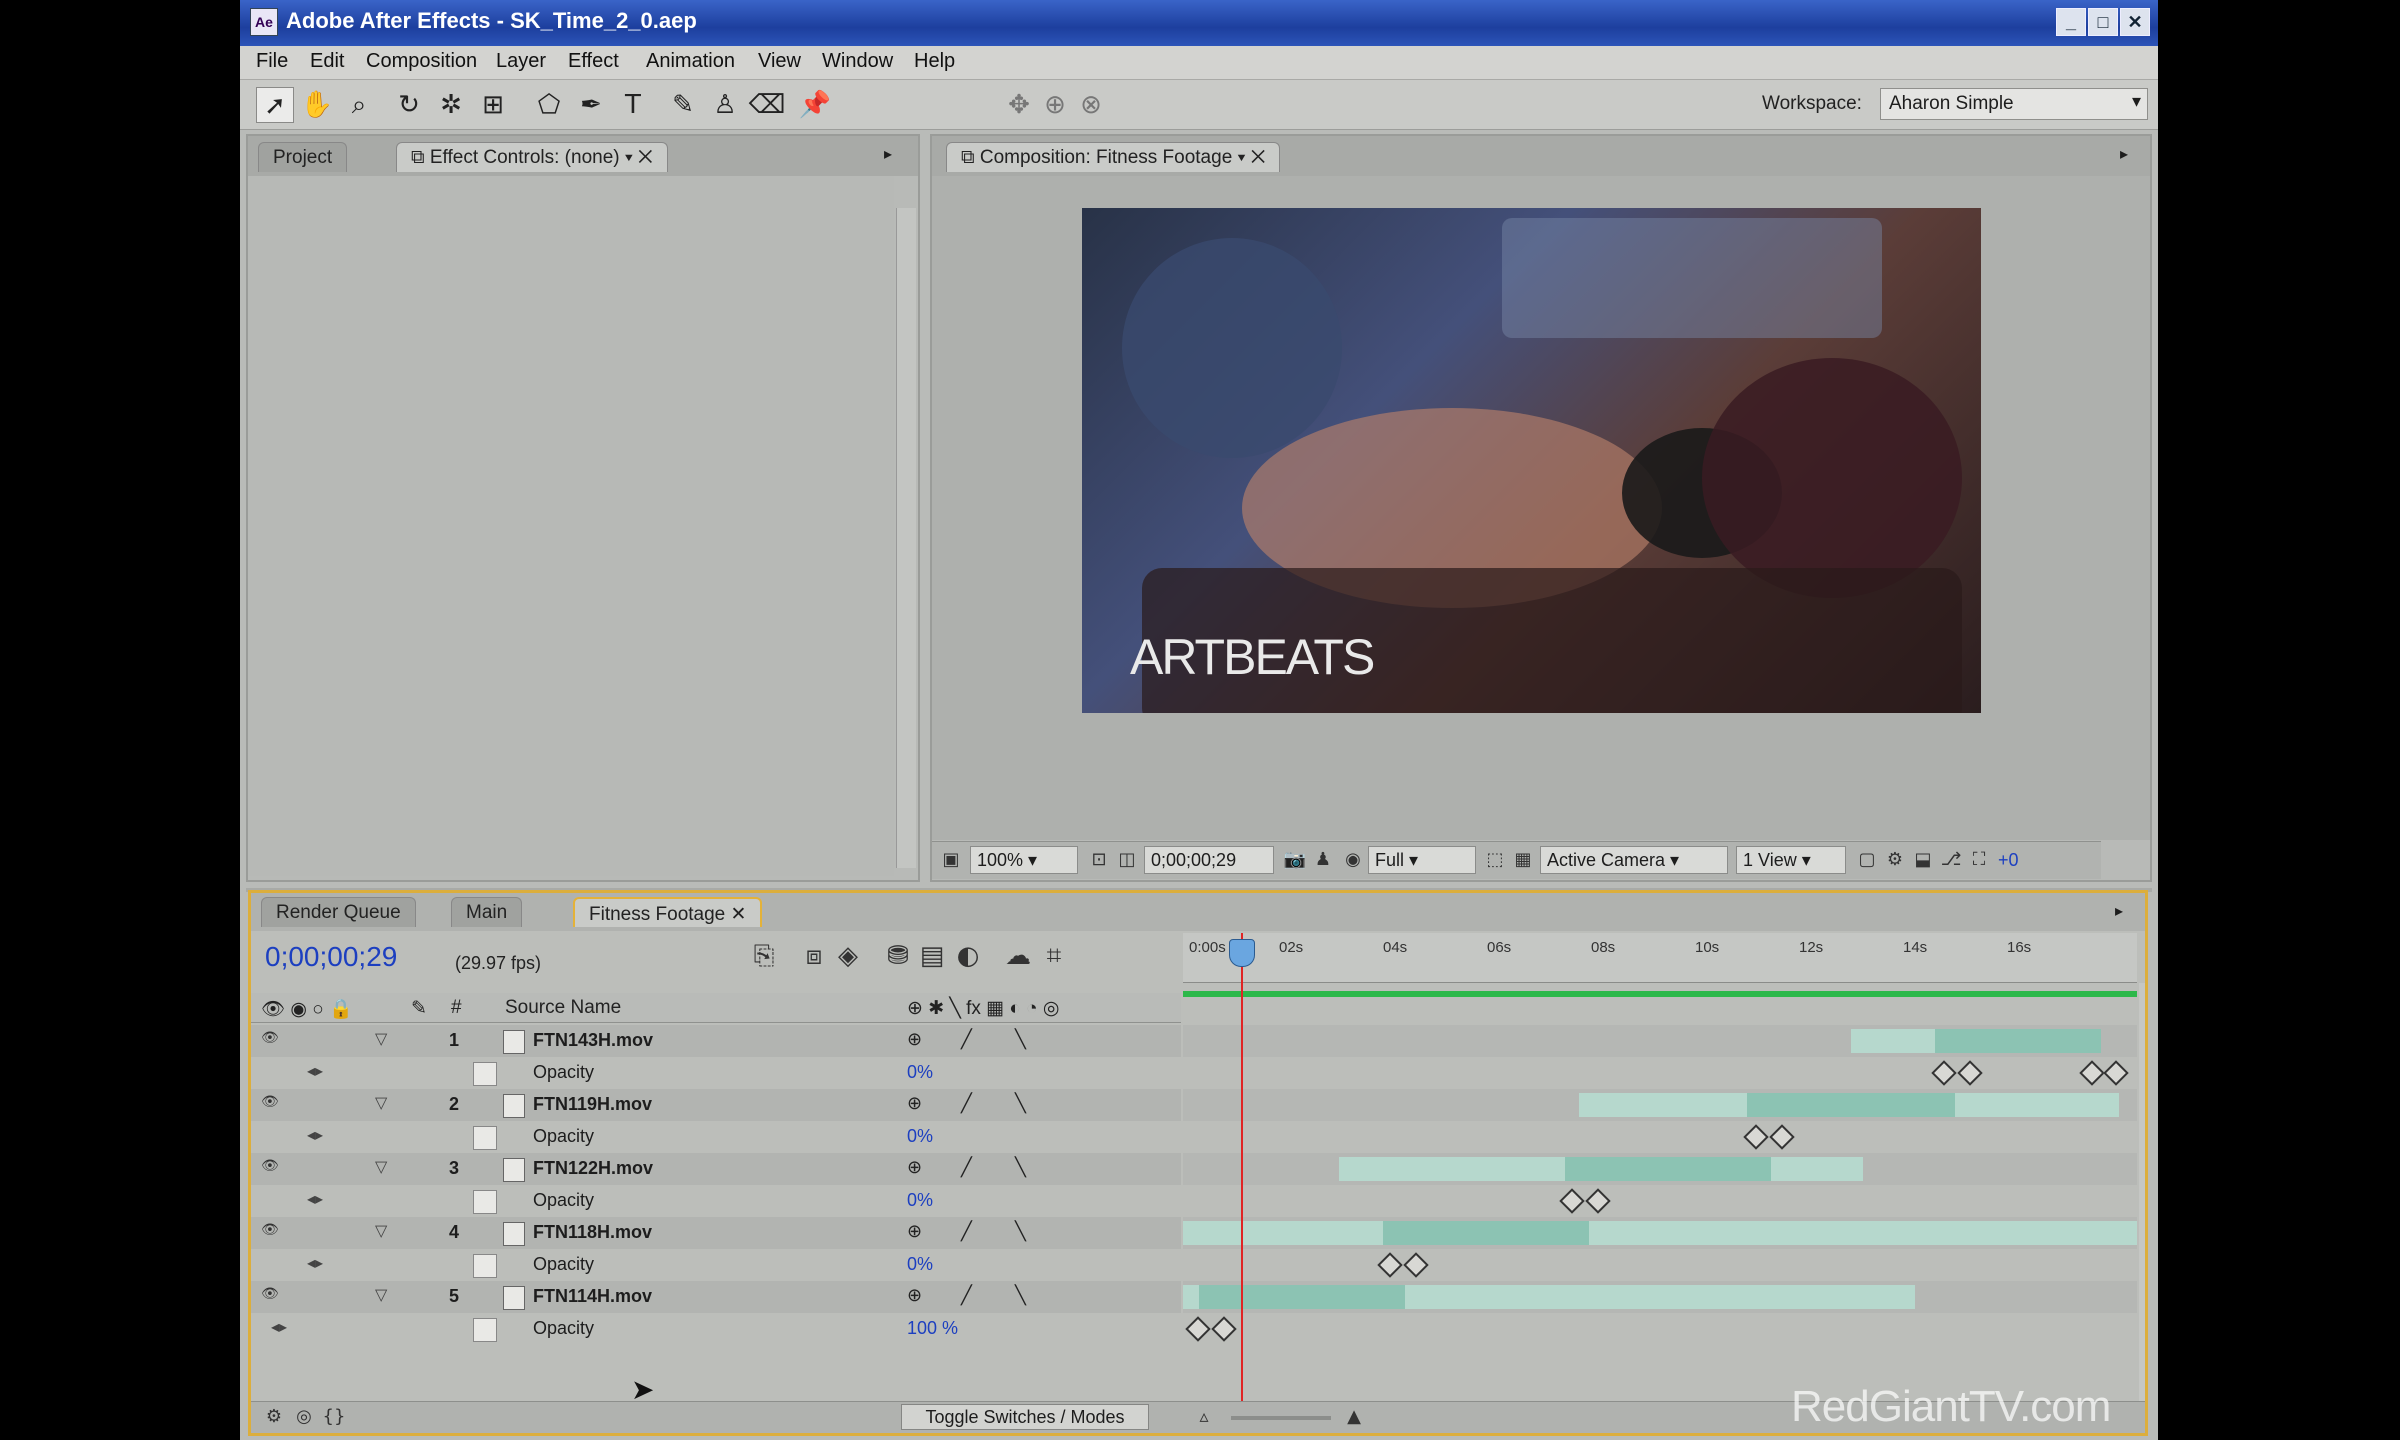 This screenshot has height=1440, width=2400. Describe the element at coordinates (592, 1296) in the screenshot. I see `layer-name: FTN114H.mov` at that location.